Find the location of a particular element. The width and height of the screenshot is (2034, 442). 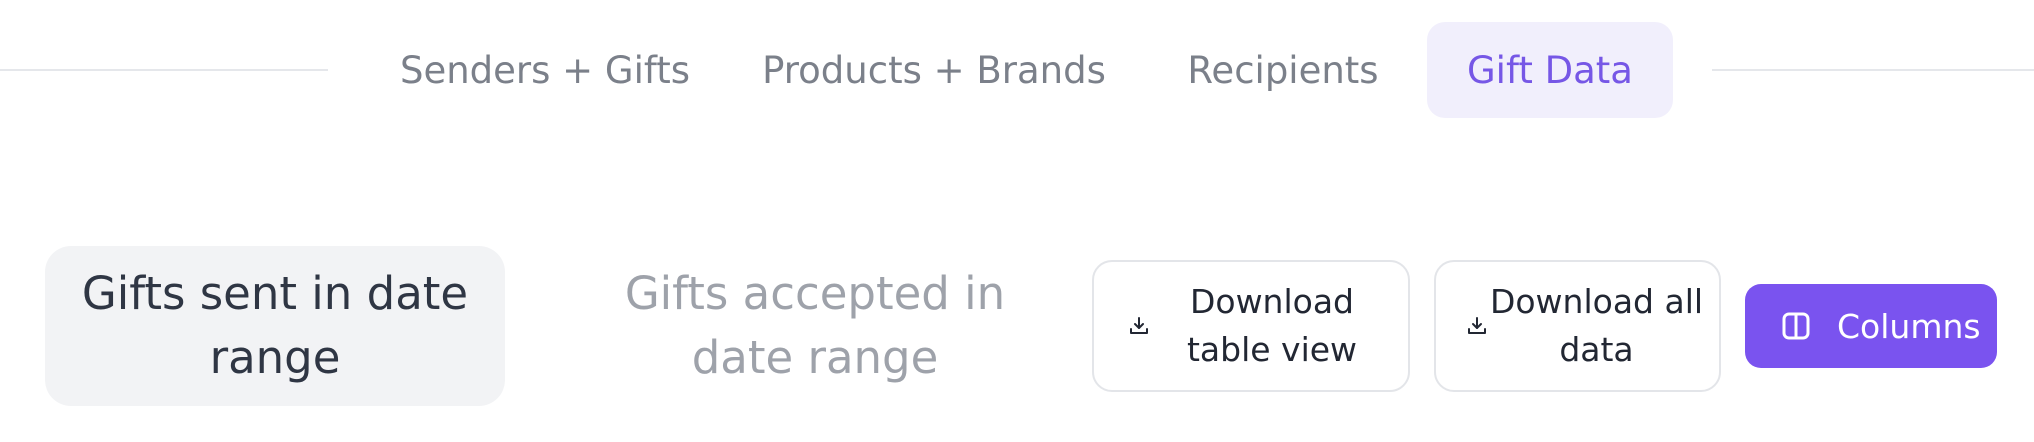

download-table-view-button: Download table view is located at coordinates (1251, 326).